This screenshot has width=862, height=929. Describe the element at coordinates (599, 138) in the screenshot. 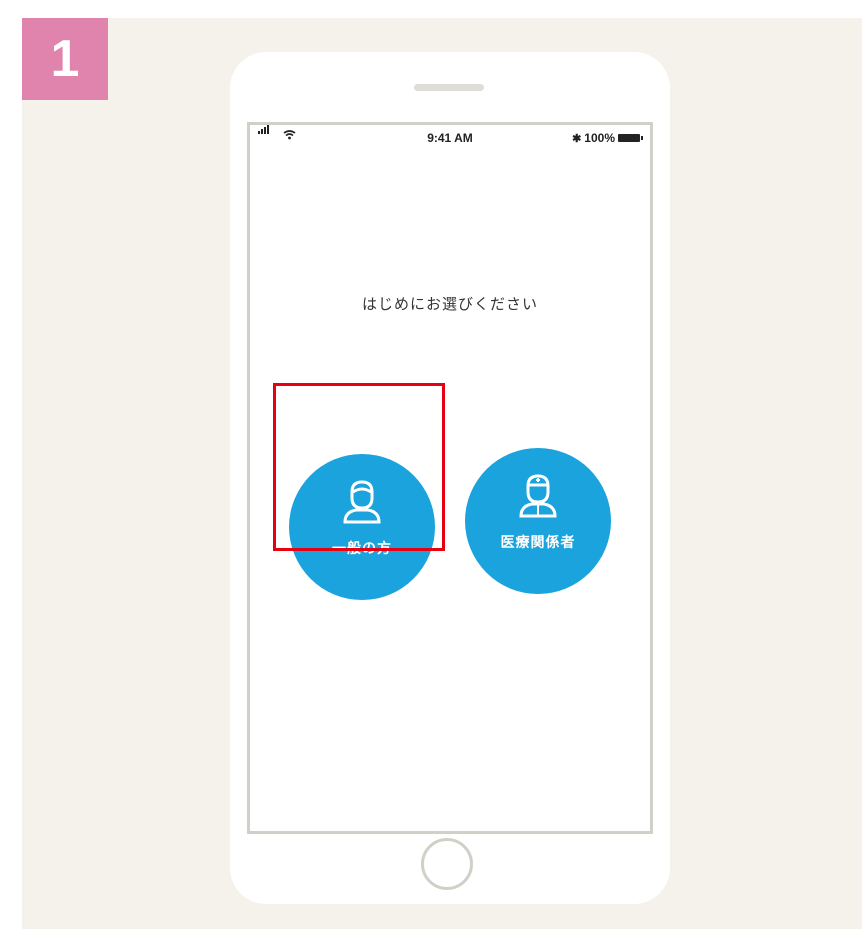

I see `battery-percent: 100%` at that location.